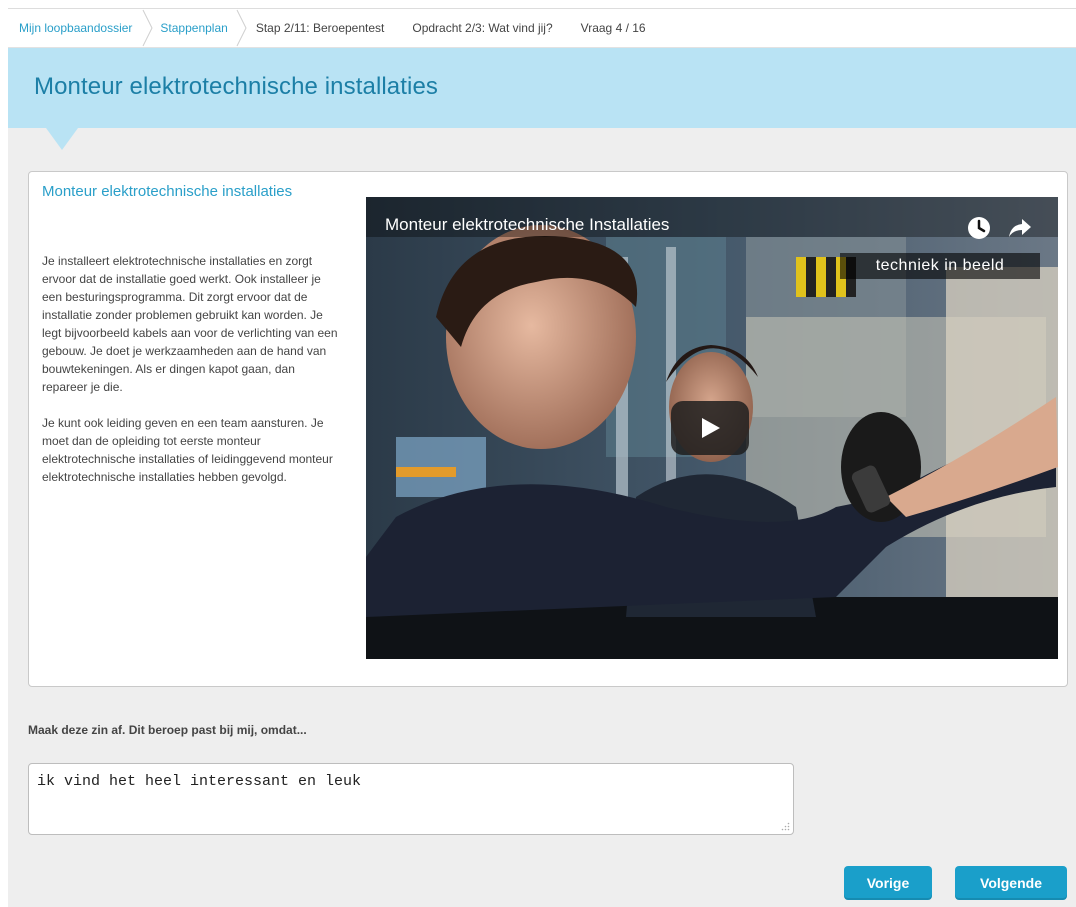 The height and width of the screenshot is (907, 1076). What do you see at coordinates (940, 266) in the screenshot?
I see `video-watermark: techniek in beeld` at bounding box center [940, 266].